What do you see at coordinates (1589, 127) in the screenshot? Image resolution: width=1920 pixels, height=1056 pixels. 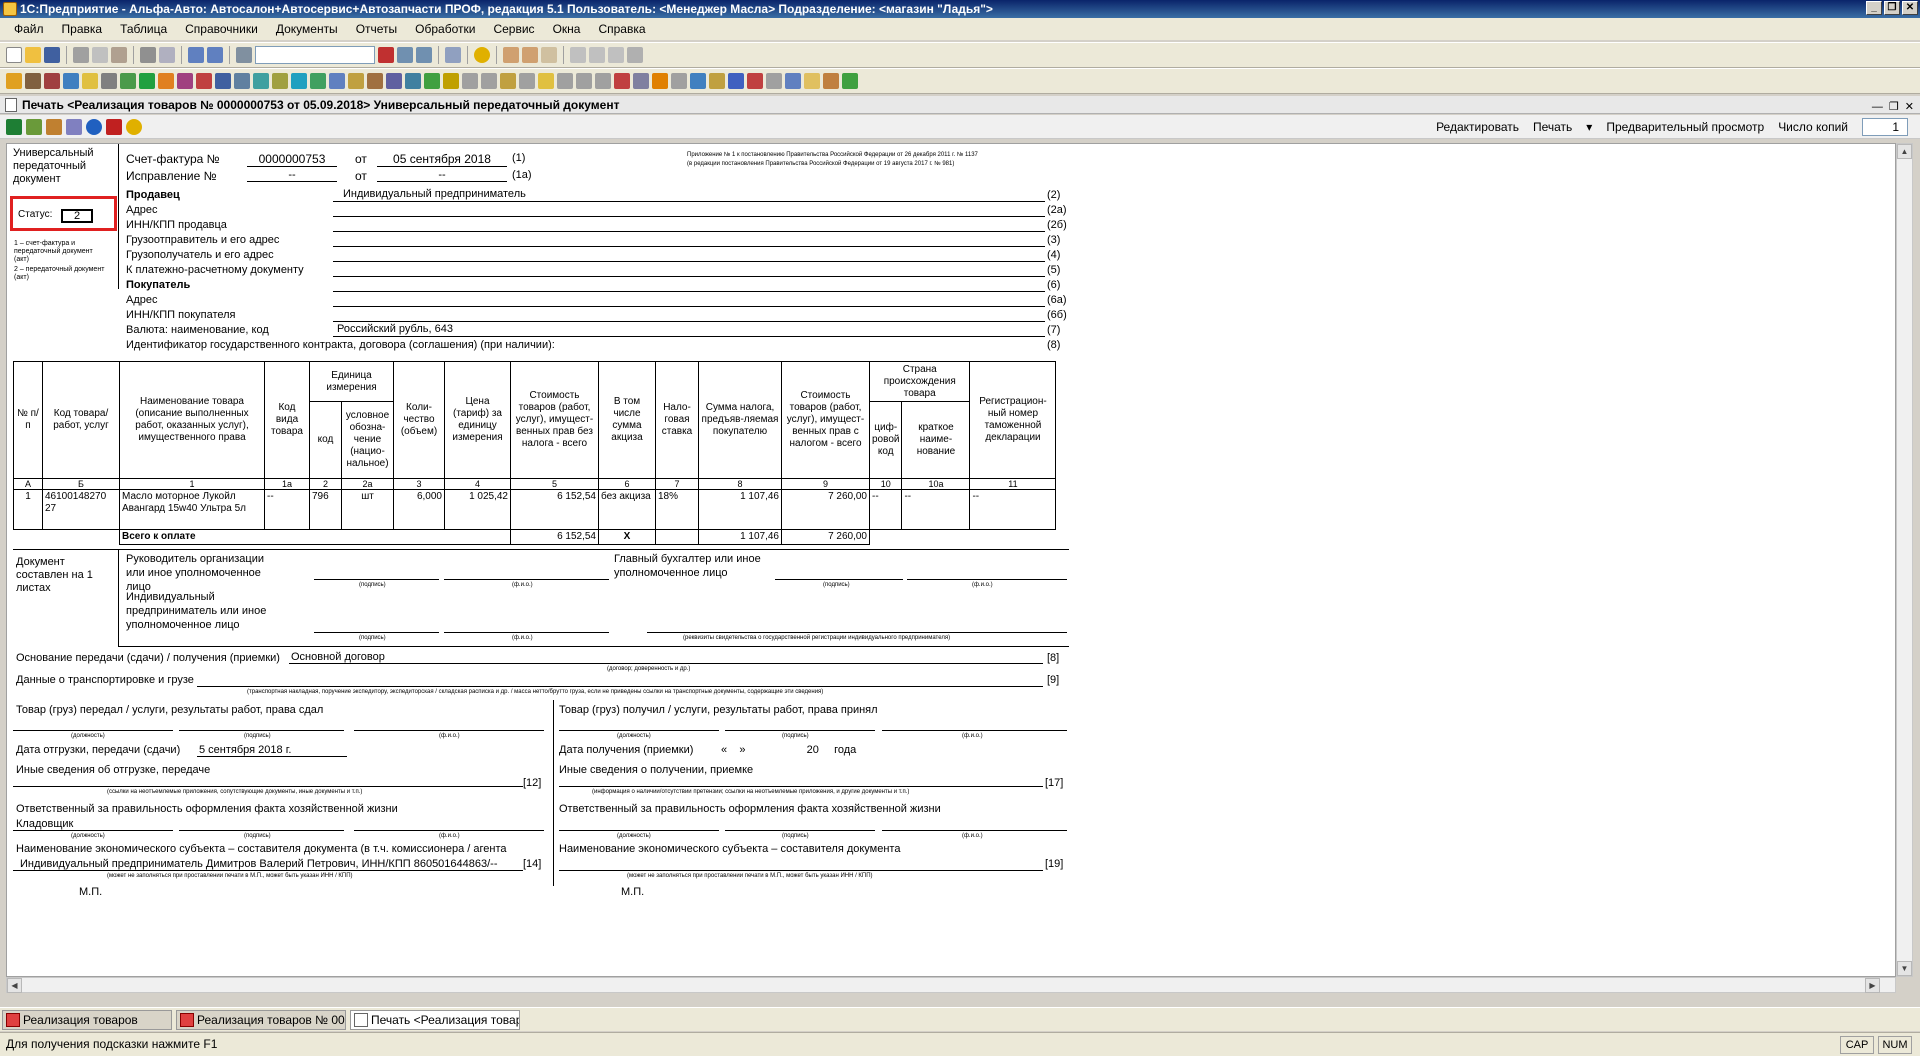 I see `print-dropdown-icon: ▾` at bounding box center [1589, 127].